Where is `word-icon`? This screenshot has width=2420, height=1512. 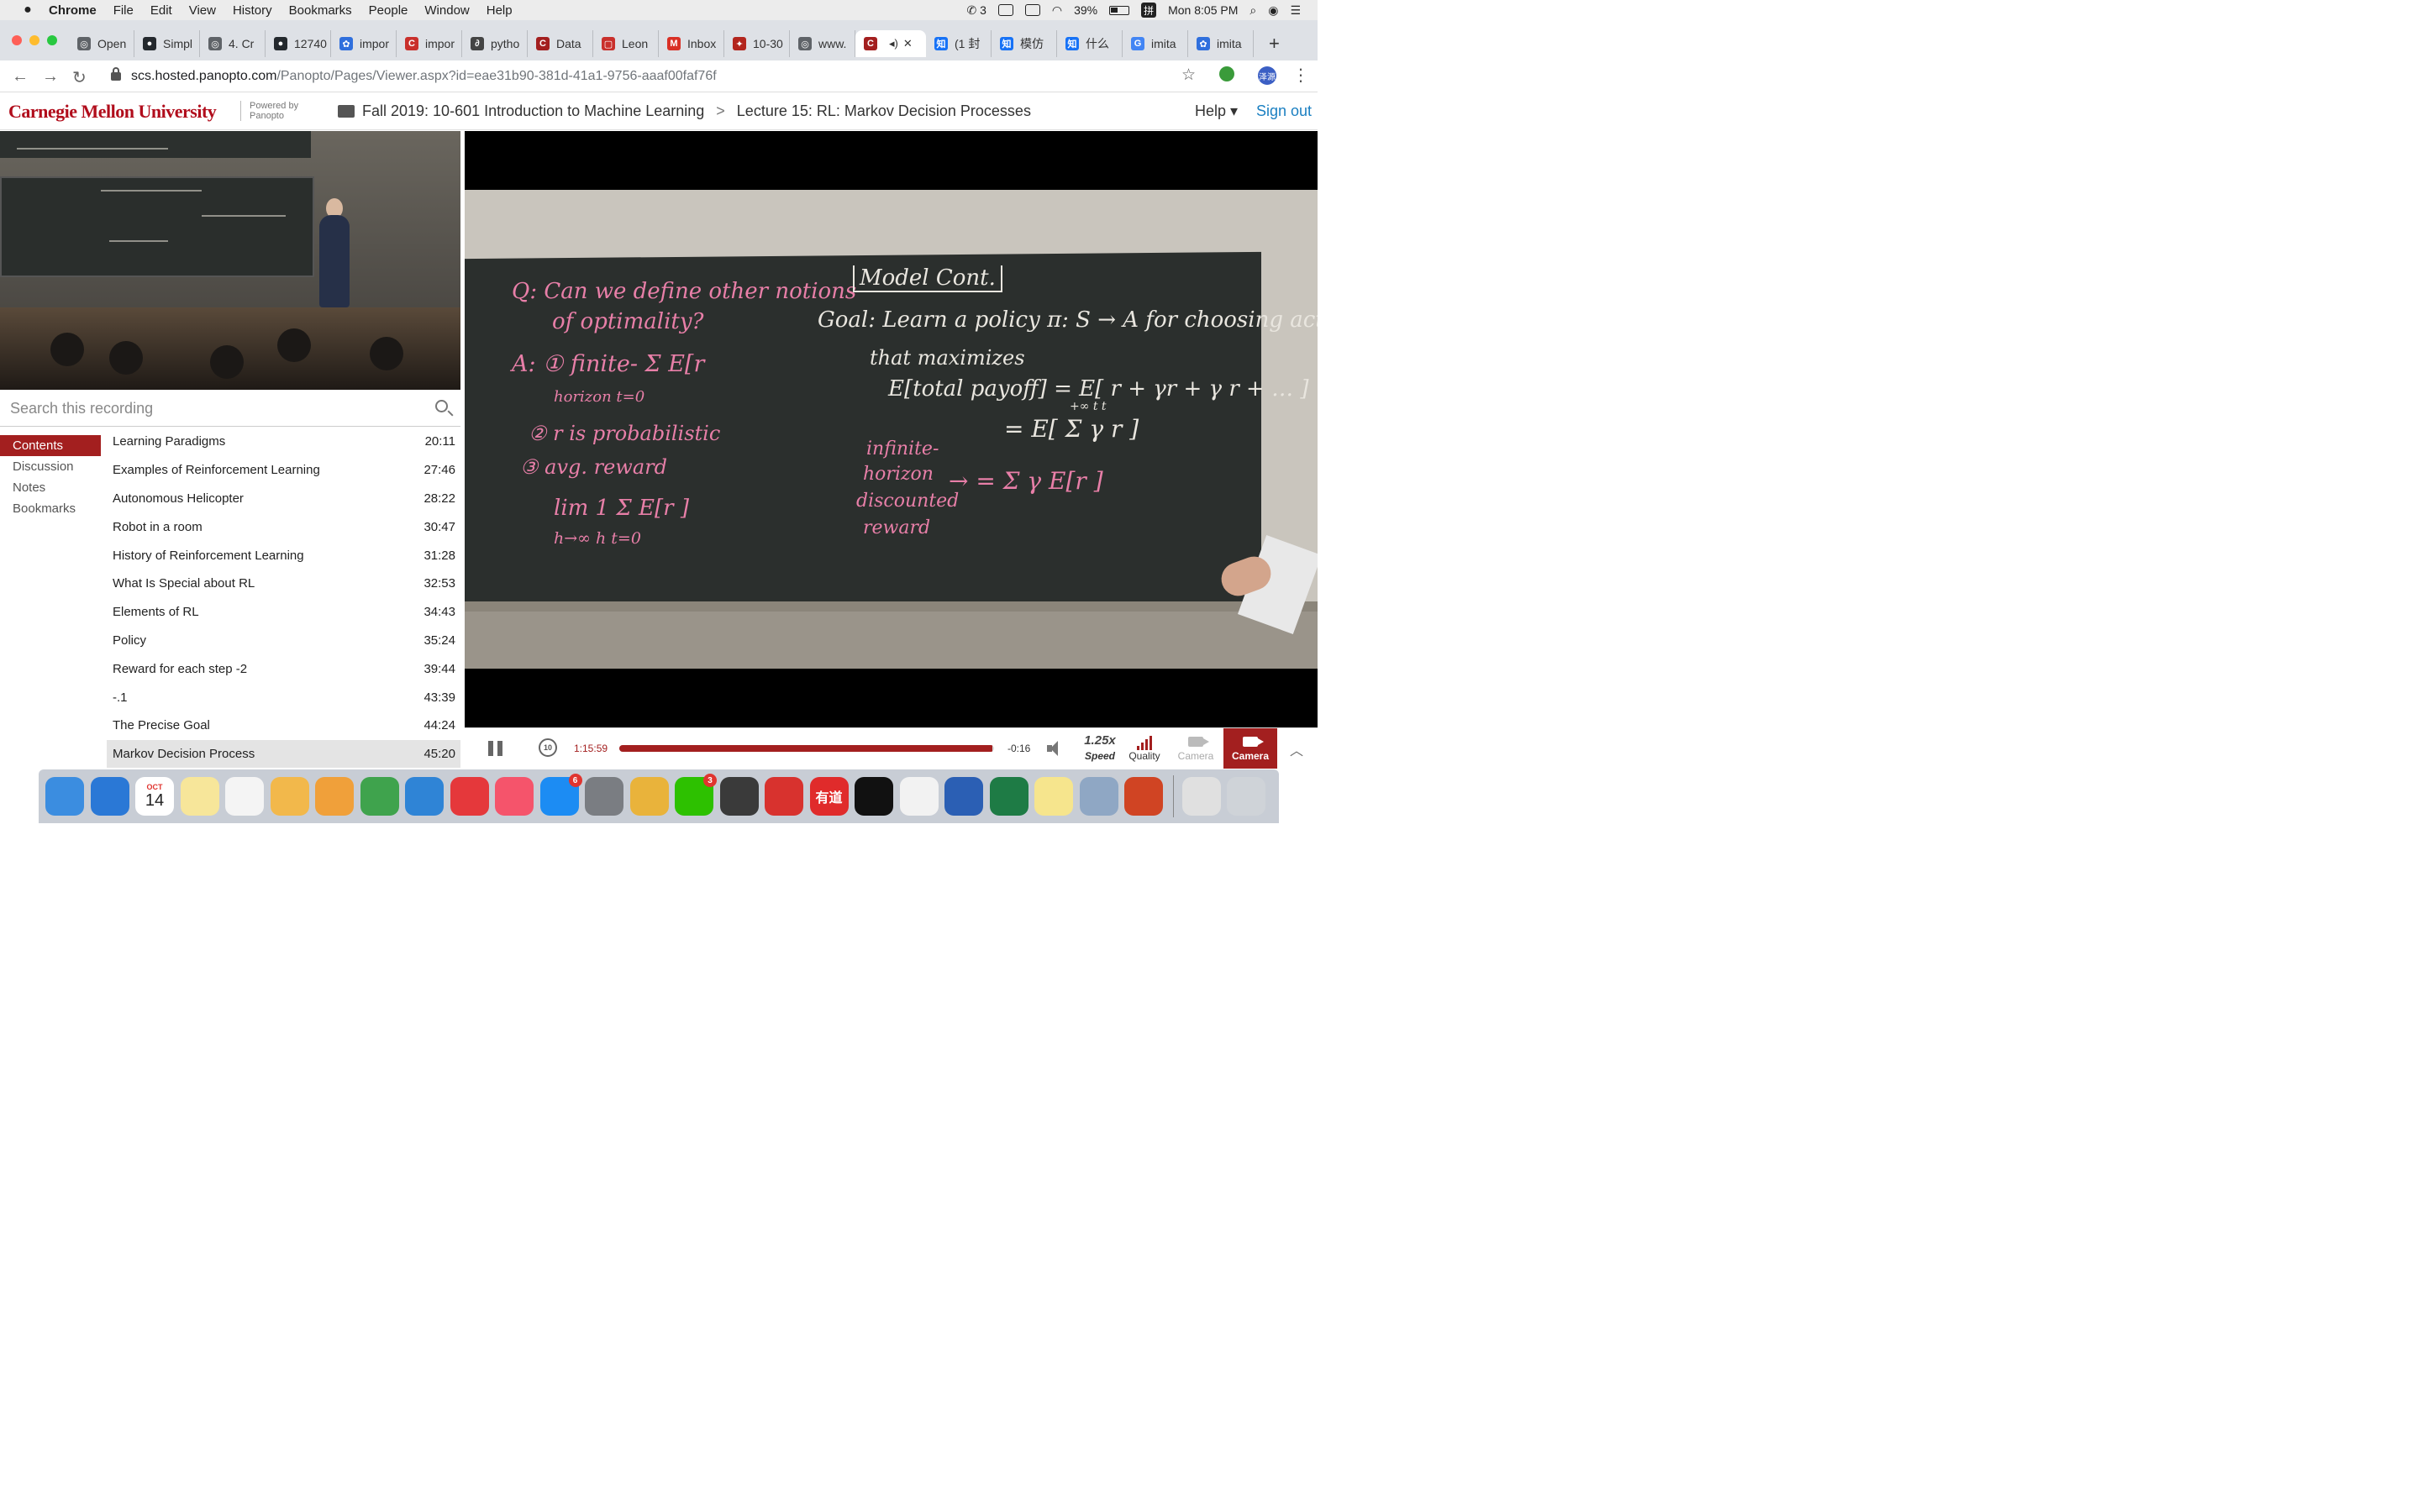
word-icon is located at coordinates (963, 796).